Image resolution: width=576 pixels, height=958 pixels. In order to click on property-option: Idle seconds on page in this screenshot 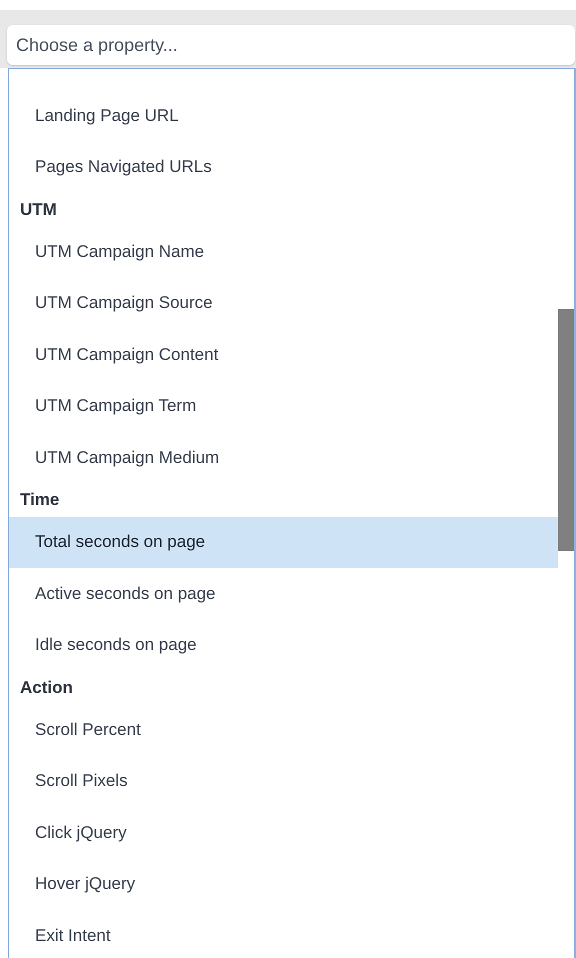, I will do `click(283, 645)`.